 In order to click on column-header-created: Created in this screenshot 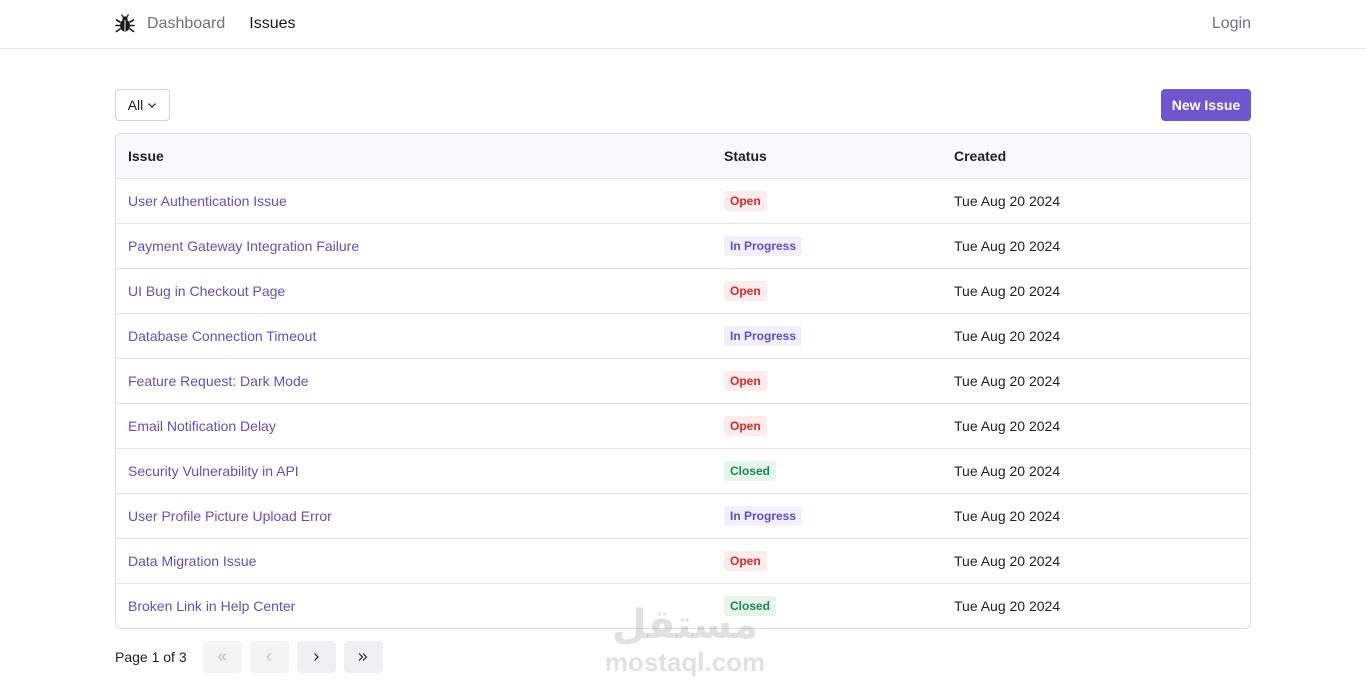, I will do `click(1096, 156)`.